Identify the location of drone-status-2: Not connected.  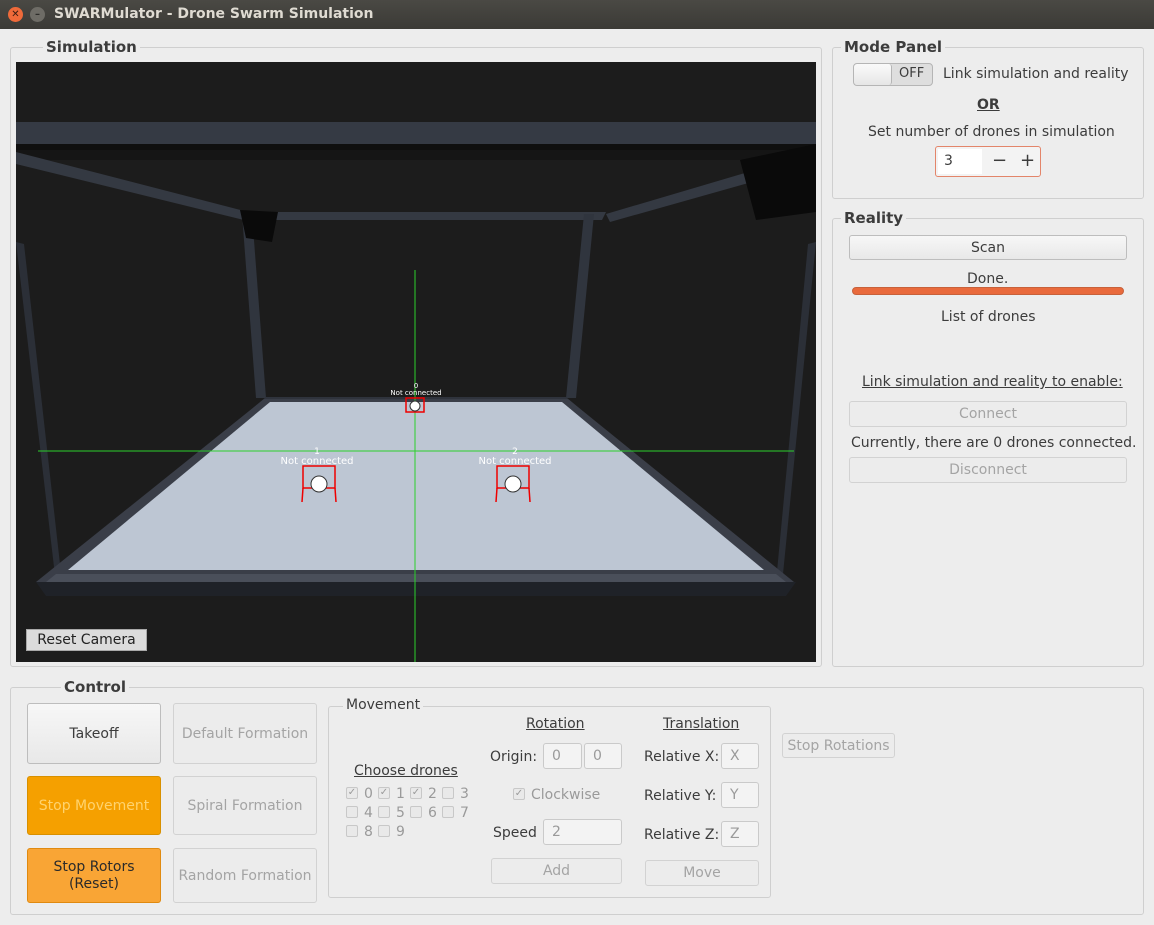
(514, 461).